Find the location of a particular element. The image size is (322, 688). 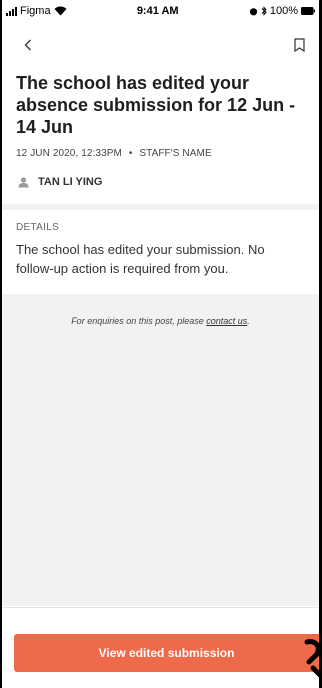

person-icon is located at coordinates (23, 181).